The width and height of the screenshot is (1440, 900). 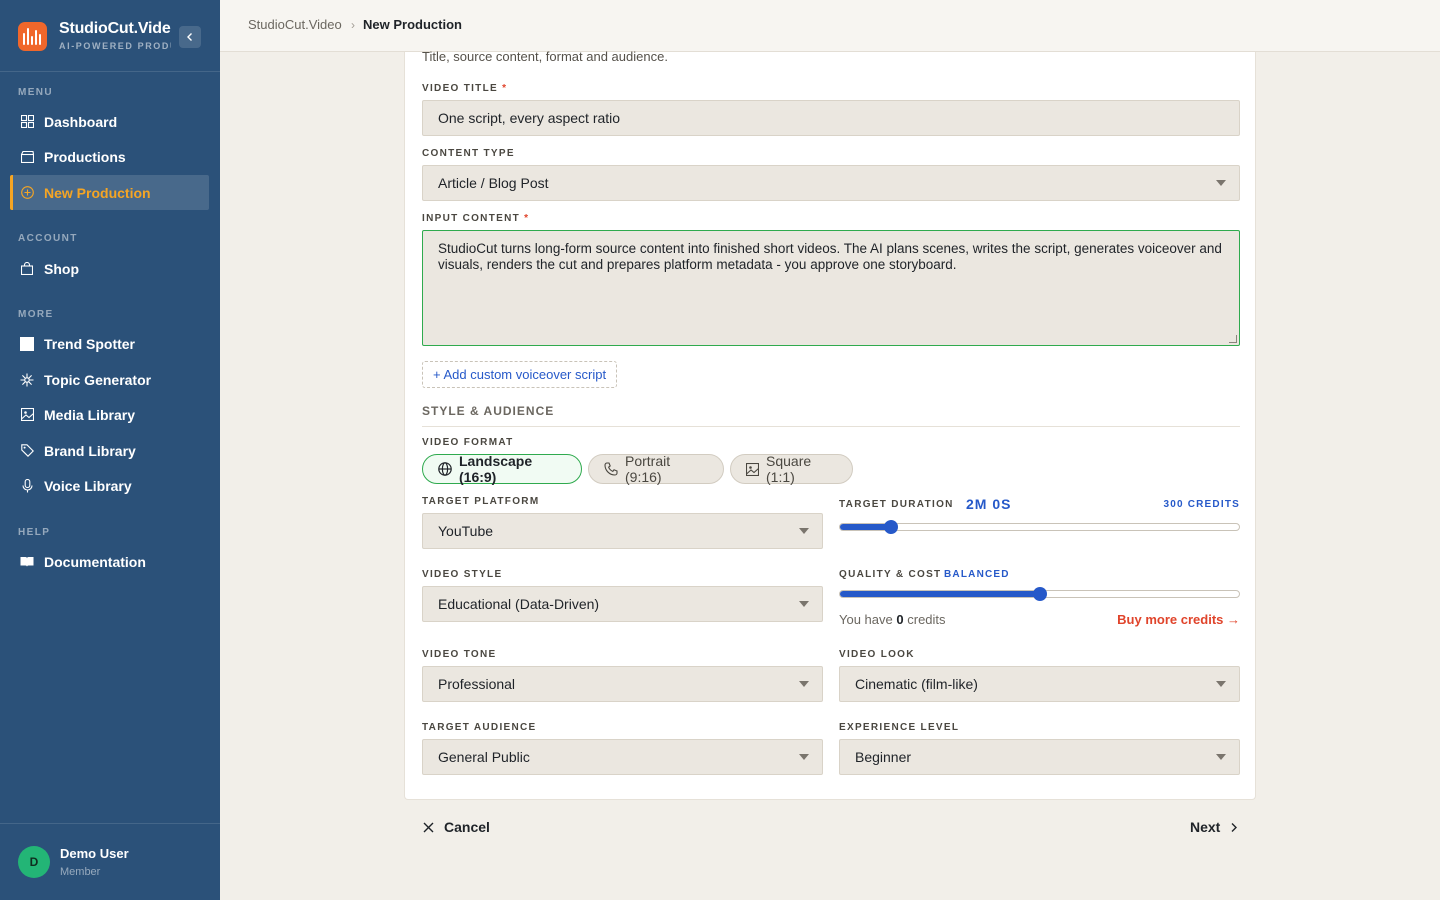 I want to click on format-landscape-label: Landscape (16:9), so click(x=496, y=469).